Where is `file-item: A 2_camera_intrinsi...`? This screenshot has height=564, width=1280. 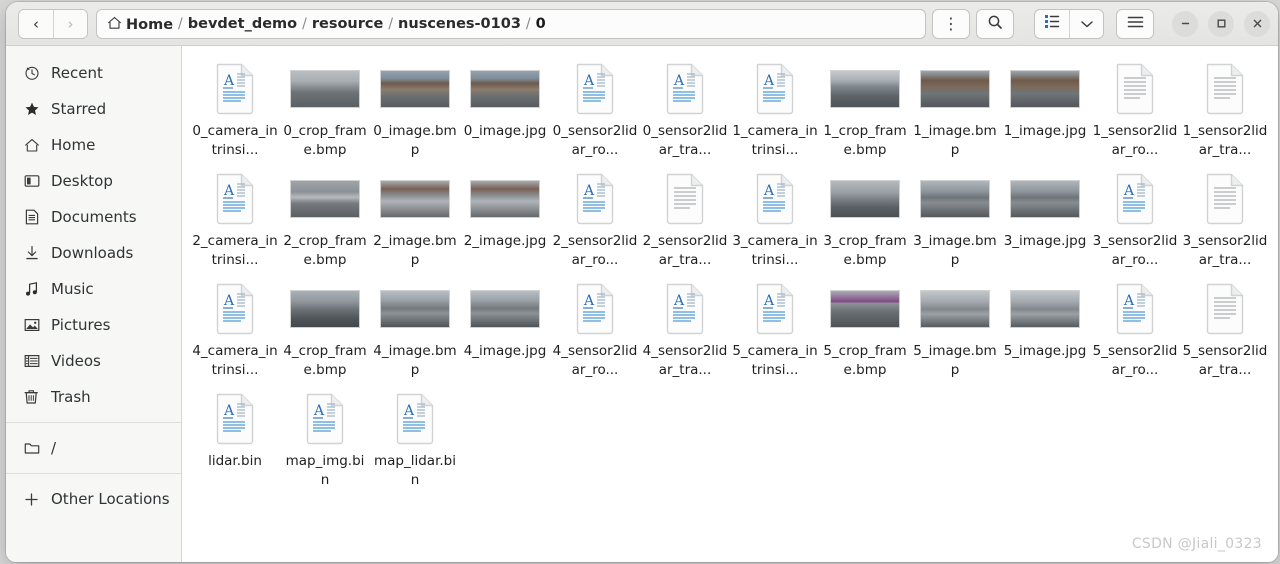 file-item: A 2_camera_intrinsi... is located at coordinates (235, 221).